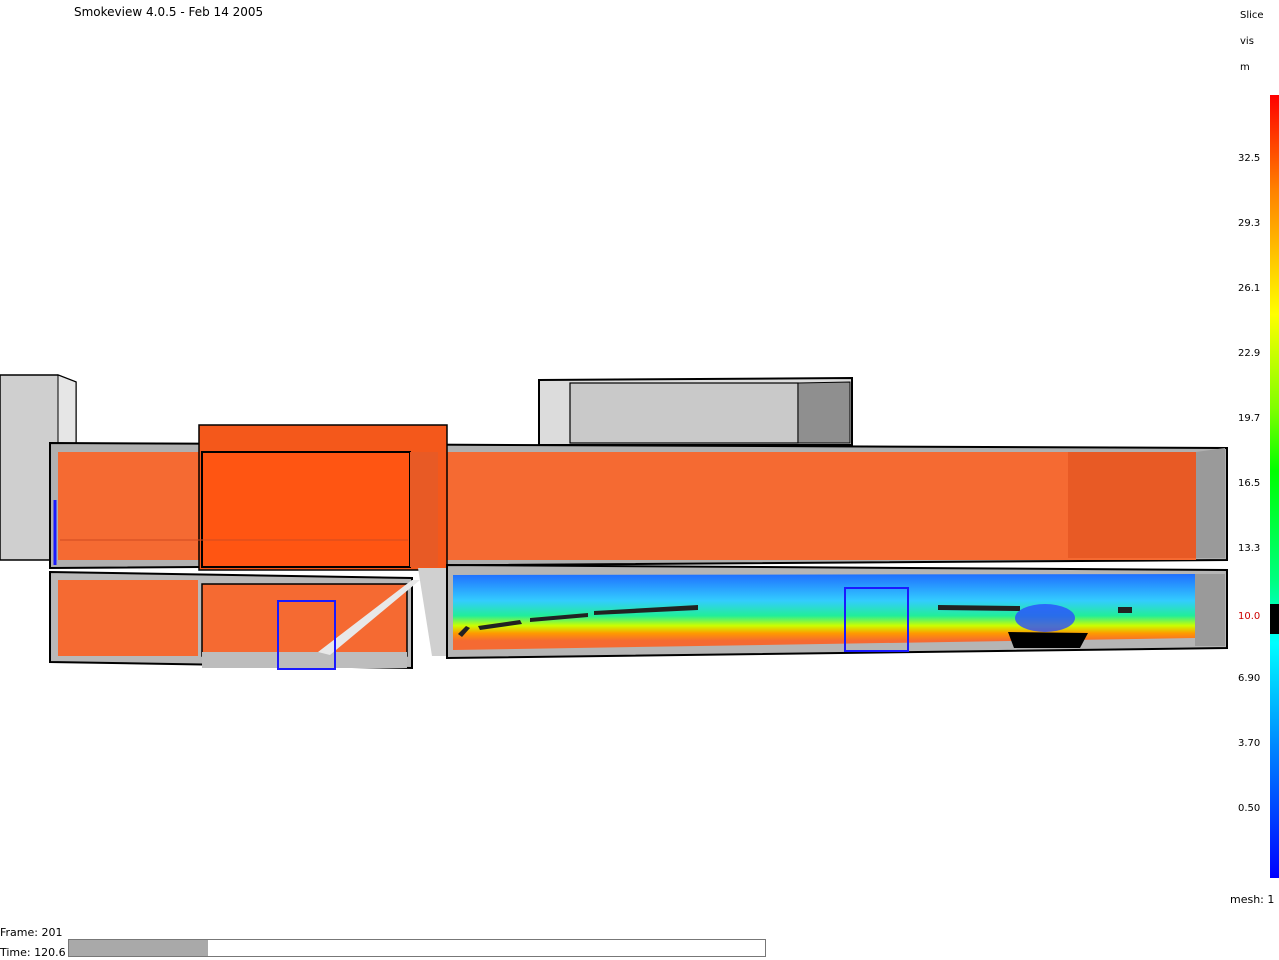  Describe the element at coordinates (1249, 418) in the screenshot. I see `colorbar-tick: 19.7` at that location.